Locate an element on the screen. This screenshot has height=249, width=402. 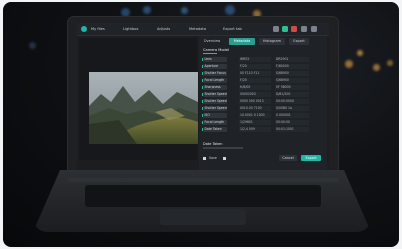
table-row: Shutter Speed 0010.00 7100 0/00B0 1a is located at coordinates (261, 108).